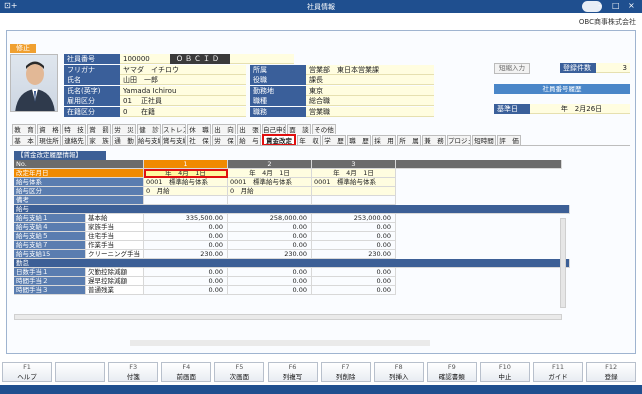 The image size is (642, 394). Describe the element at coordinates (600, 5) in the screenshot. I see `minimize-icon: –` at that location.